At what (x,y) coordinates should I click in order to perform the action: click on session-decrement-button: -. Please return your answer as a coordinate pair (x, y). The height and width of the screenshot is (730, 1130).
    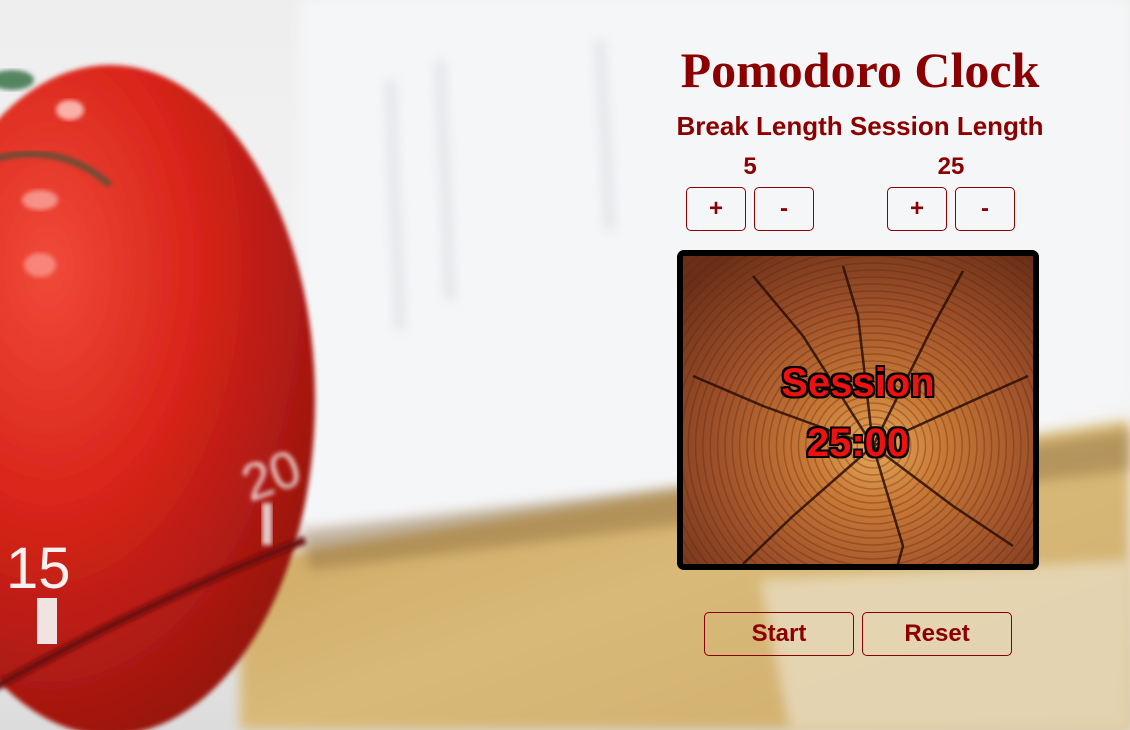
    Looking at the image, I should click on (985, 209).